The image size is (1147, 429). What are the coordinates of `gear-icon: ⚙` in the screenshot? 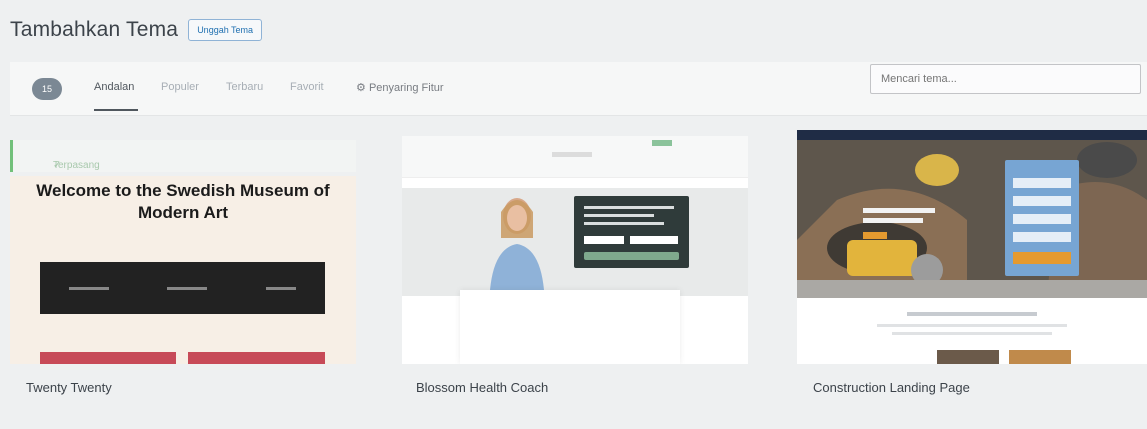 It's located at (361, 88).